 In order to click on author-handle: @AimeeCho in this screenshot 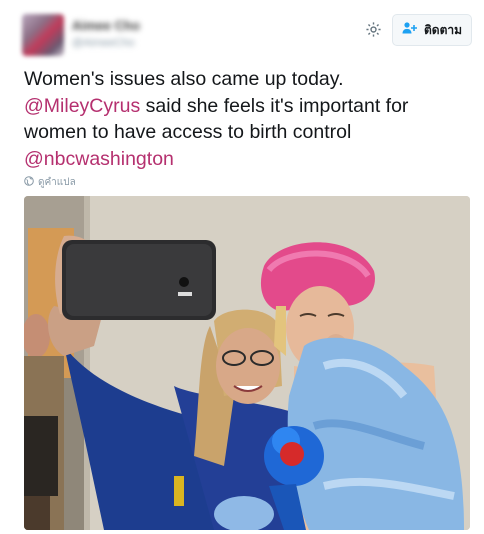, I will do `click(103, 43)`.